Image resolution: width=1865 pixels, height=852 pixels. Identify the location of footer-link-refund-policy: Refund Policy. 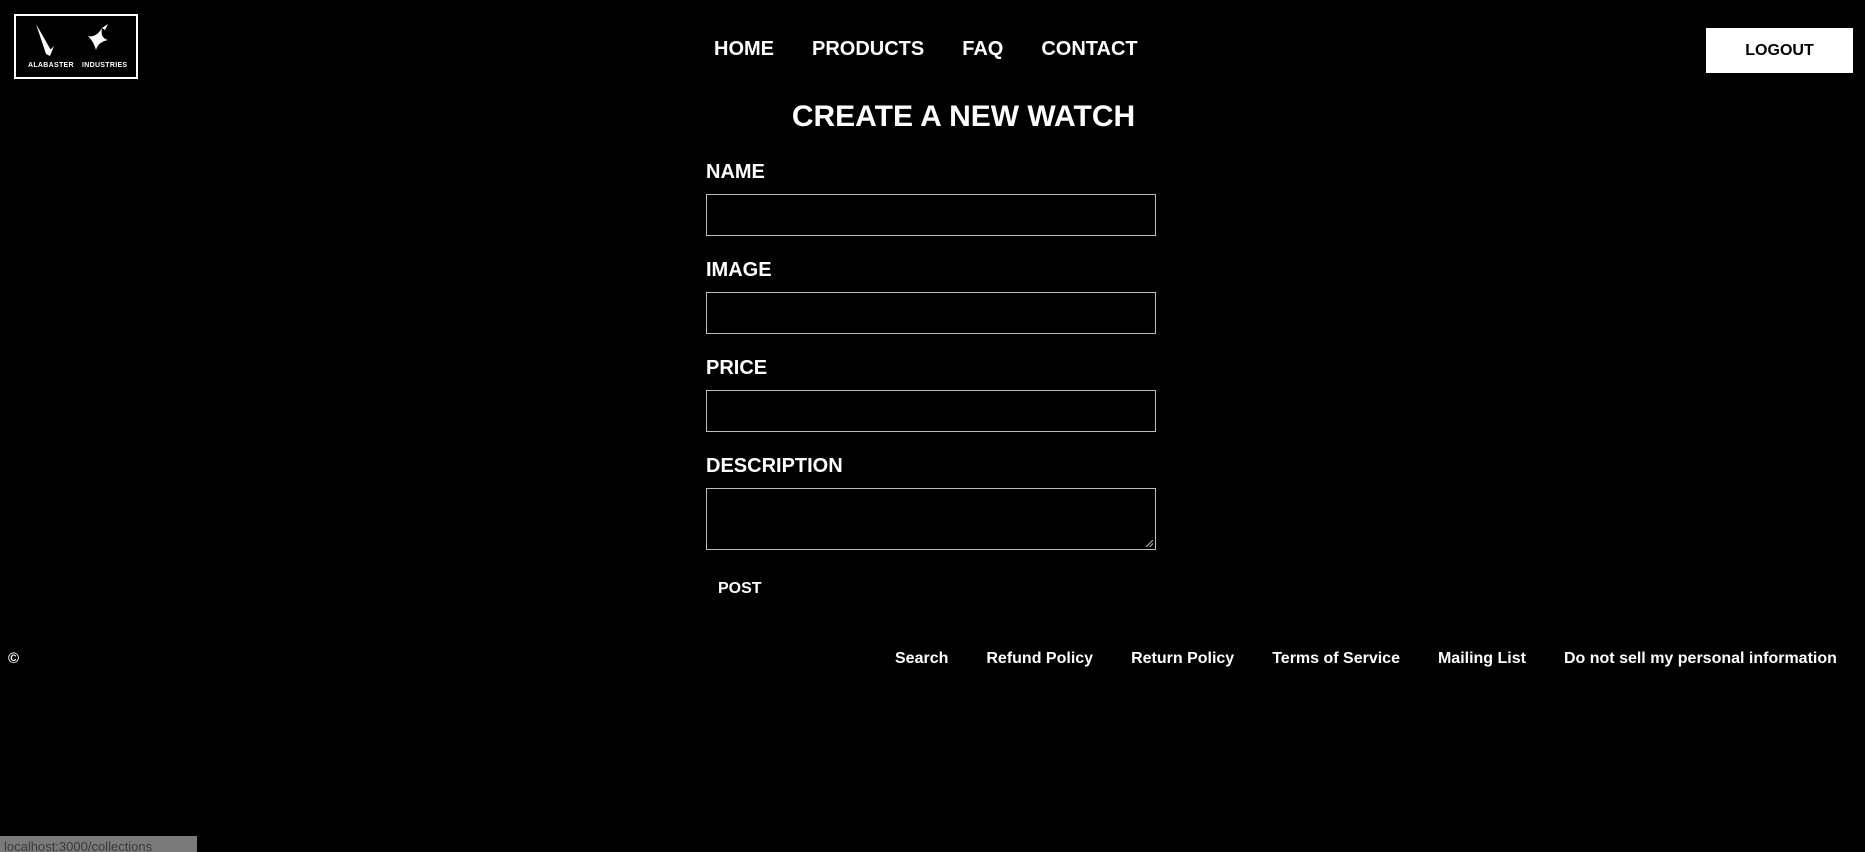
(1039, 659).